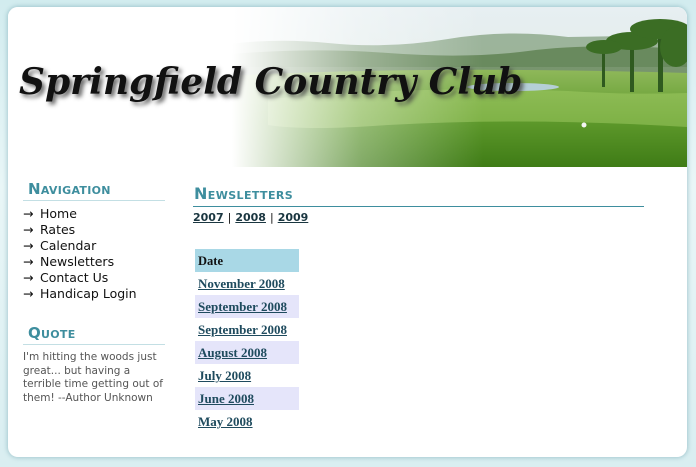  Describe the element at coordinates (57, 229) in the screenshot. I see `nav-link-rates: Rates` at that location.